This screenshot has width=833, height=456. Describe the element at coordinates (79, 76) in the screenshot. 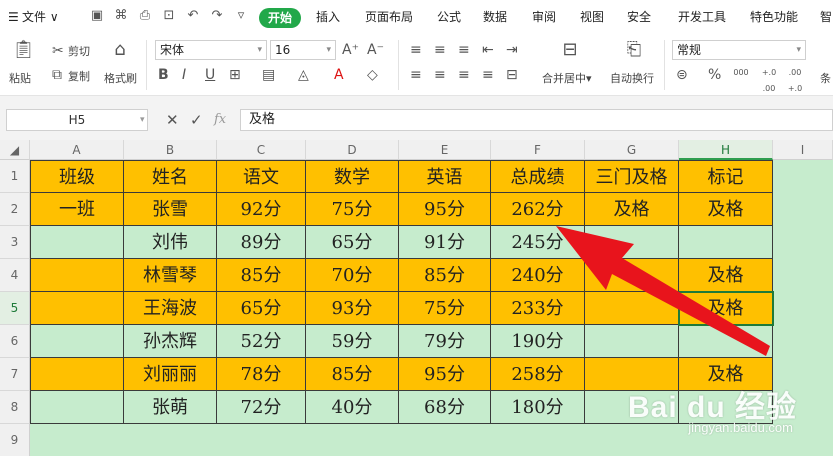

I see `copy-button: 复制` at that location.